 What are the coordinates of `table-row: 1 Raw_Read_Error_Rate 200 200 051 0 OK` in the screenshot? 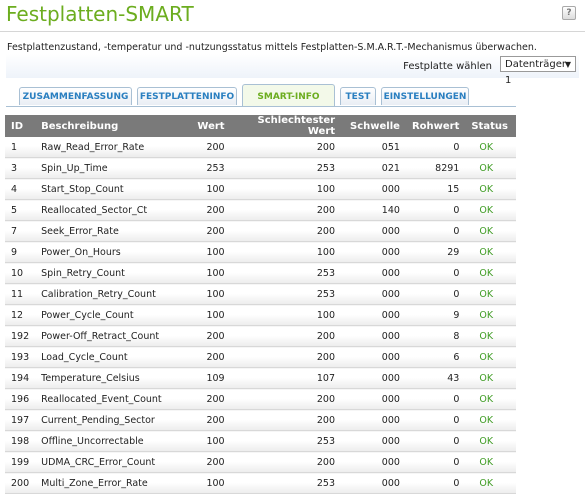 It's located at (260, 147).